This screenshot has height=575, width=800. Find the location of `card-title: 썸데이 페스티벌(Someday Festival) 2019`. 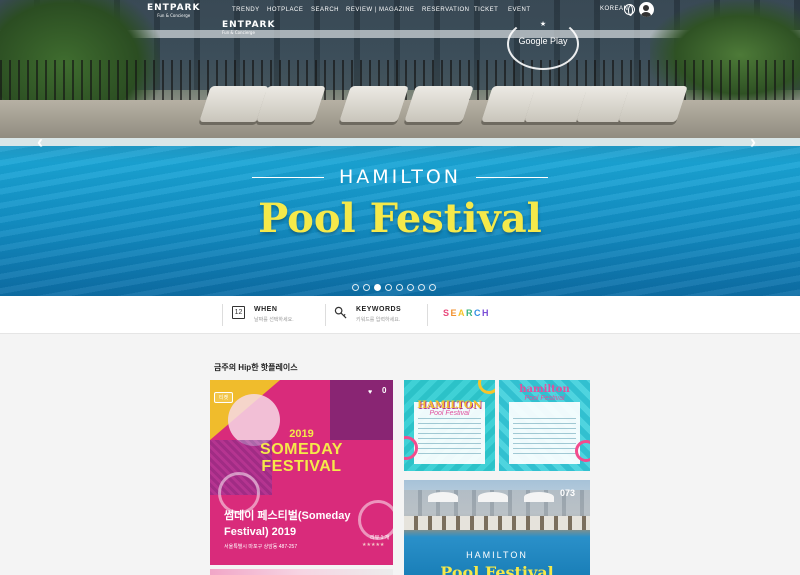

card-title: 썸데이 페스티벌(Someday Festival) 2019 is located at coordinates (304, 524).